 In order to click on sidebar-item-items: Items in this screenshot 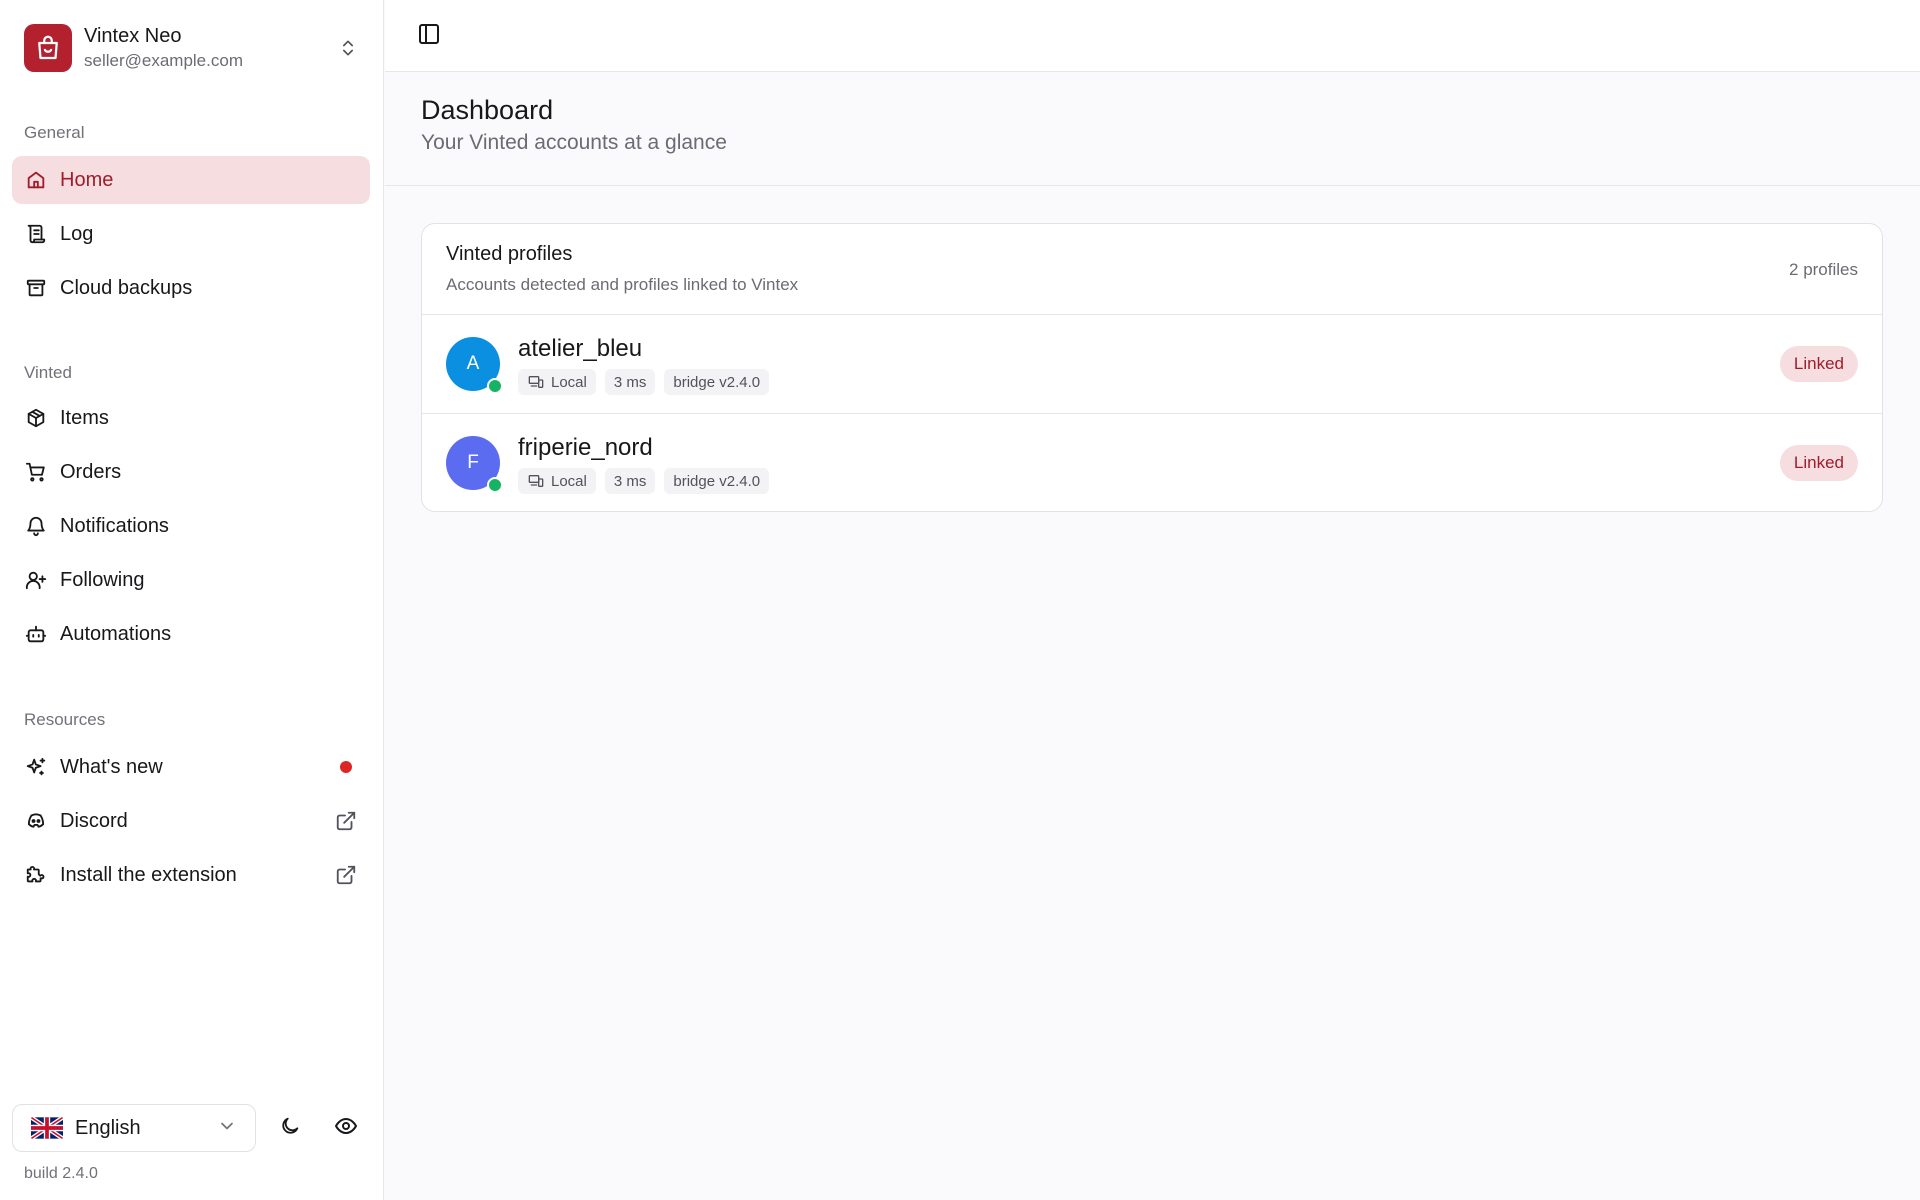, I will do `click(191, 418)`.